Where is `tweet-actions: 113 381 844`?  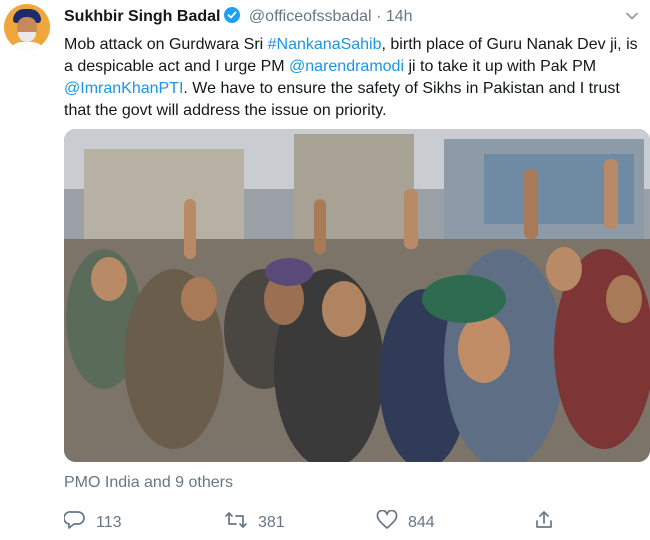
tweet-actions: 113 381 844 is located at coordinates (353, 522).